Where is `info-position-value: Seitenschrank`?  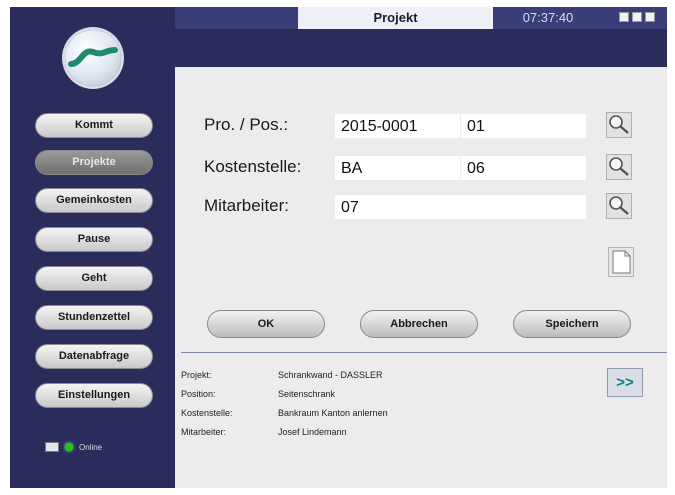 info-position-value: Seitenschrank is located at coordinates (307, 394).